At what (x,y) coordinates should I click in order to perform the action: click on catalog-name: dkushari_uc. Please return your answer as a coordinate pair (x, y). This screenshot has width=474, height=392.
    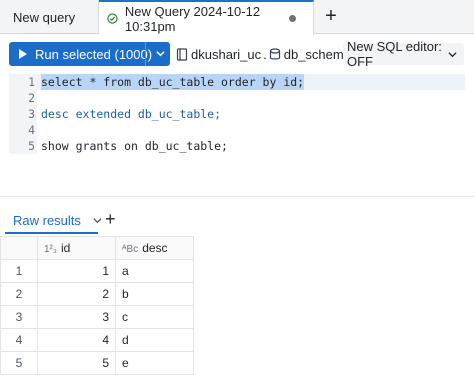
    Looking at the image, I should click on (226, 54).